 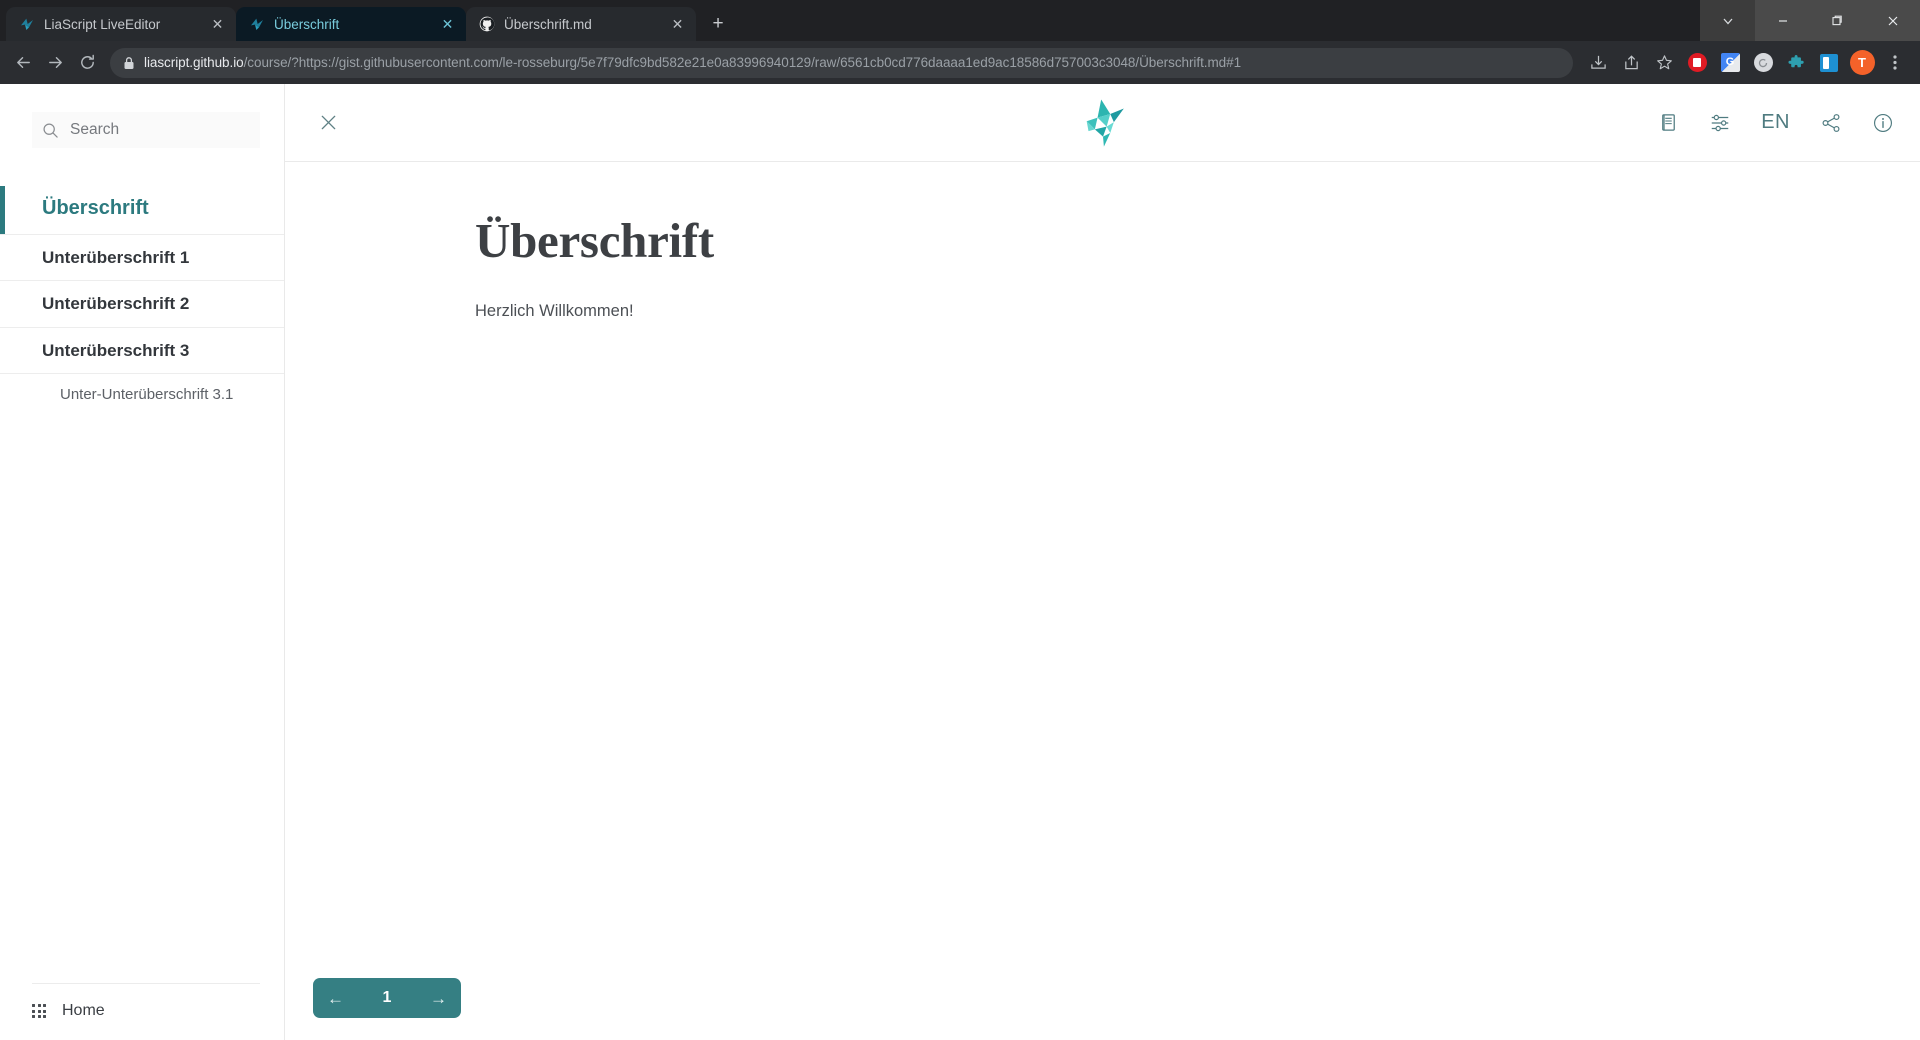 I want to click on pagination-control: ← 1 →, so click(x=387, y=998).